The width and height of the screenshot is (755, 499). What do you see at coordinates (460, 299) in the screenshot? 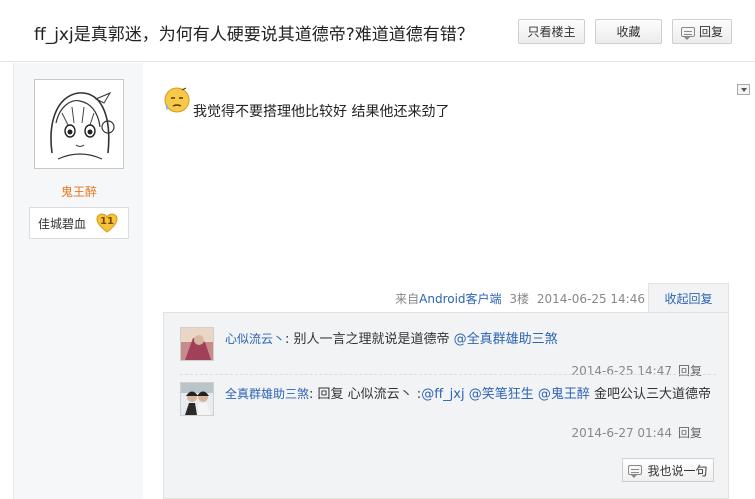
I see `source-client-link: Android客户端` at bounding box center [460, 299].